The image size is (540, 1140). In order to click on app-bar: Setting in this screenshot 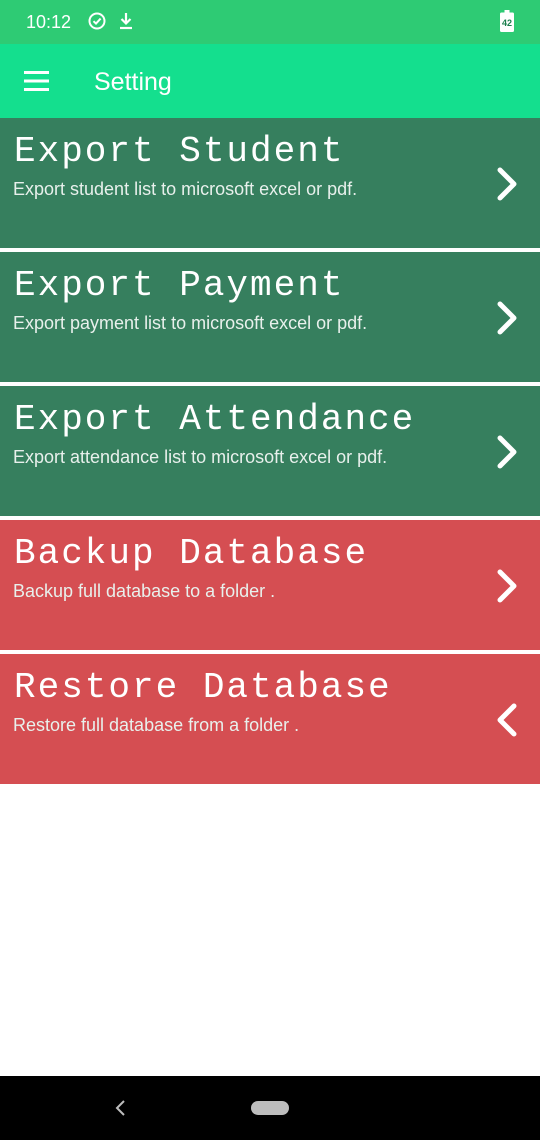, I will do `click(270, 81)`.